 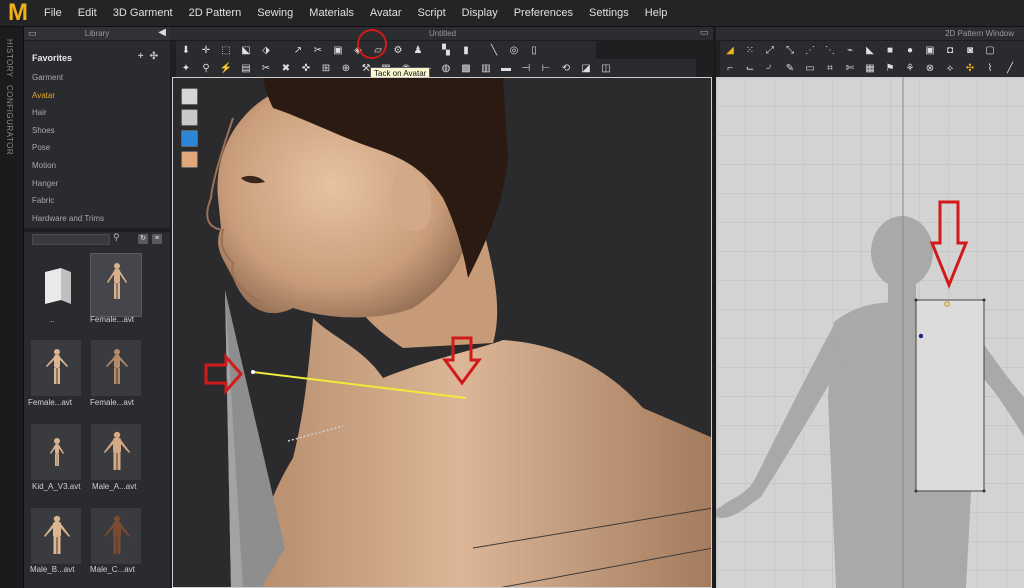 I want to click on refresh-icon: ↻, so click(x=143, y=239).